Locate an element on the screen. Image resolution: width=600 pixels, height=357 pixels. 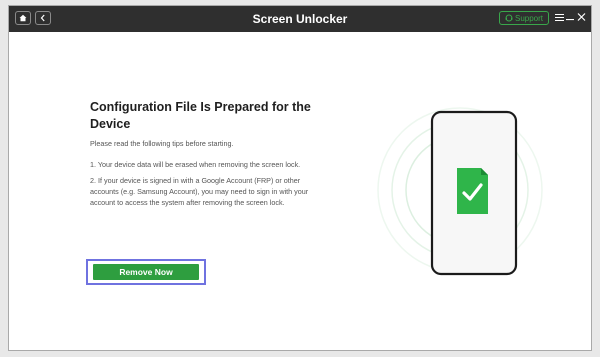
file-check-icon is located at coordinates (472, 191).